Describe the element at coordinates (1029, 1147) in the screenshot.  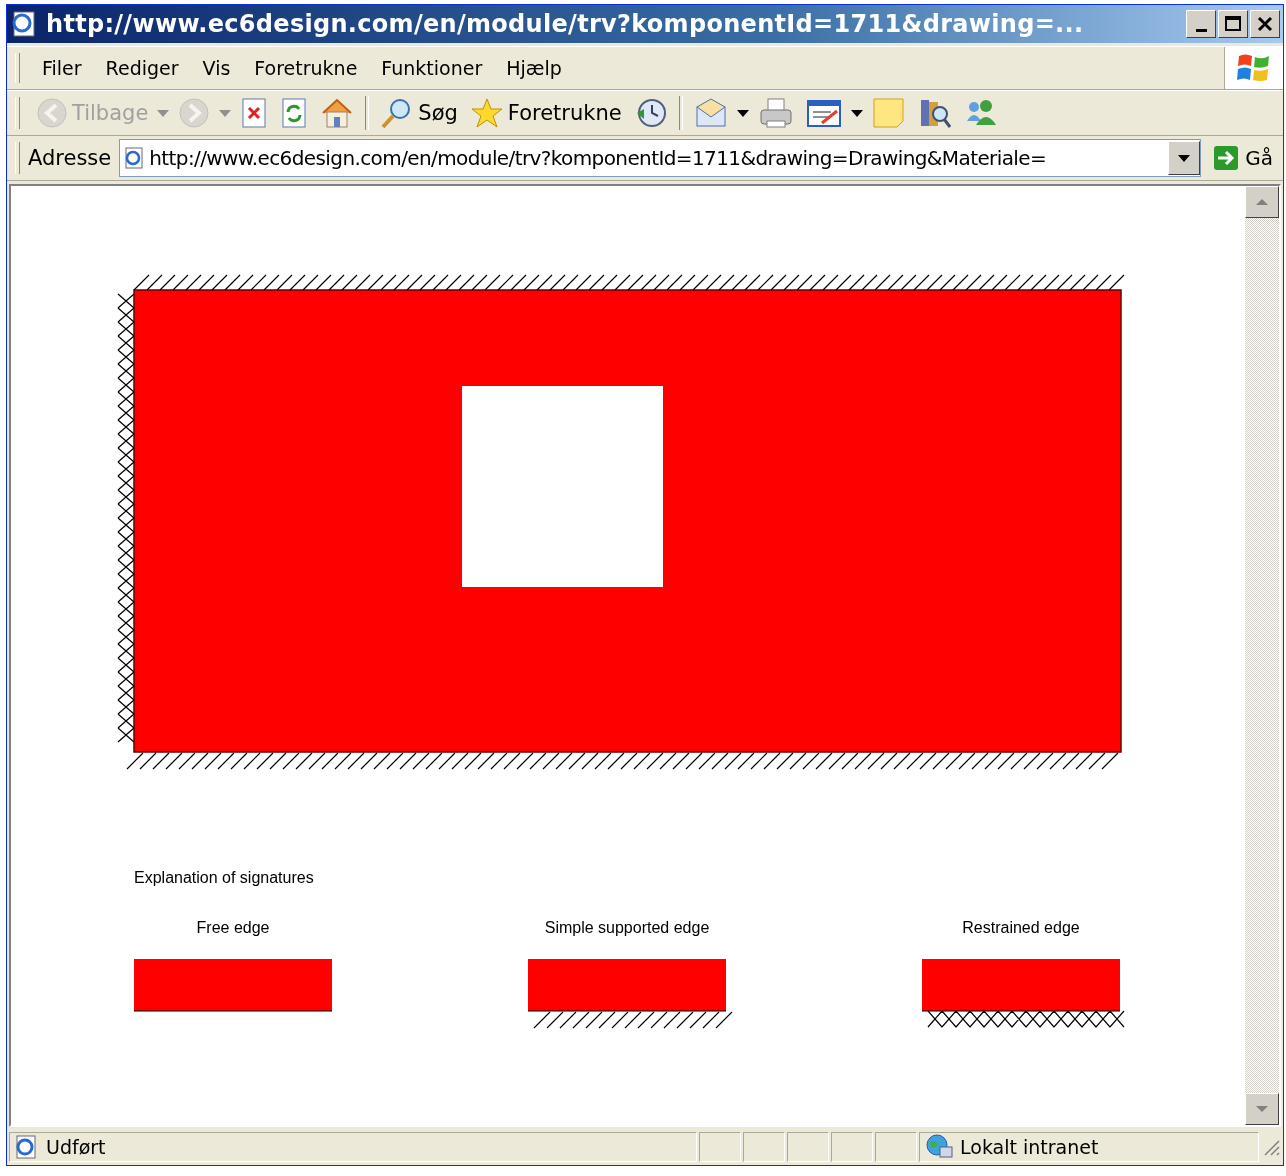
I see `zone-label: Lokalt intranet` at that location.